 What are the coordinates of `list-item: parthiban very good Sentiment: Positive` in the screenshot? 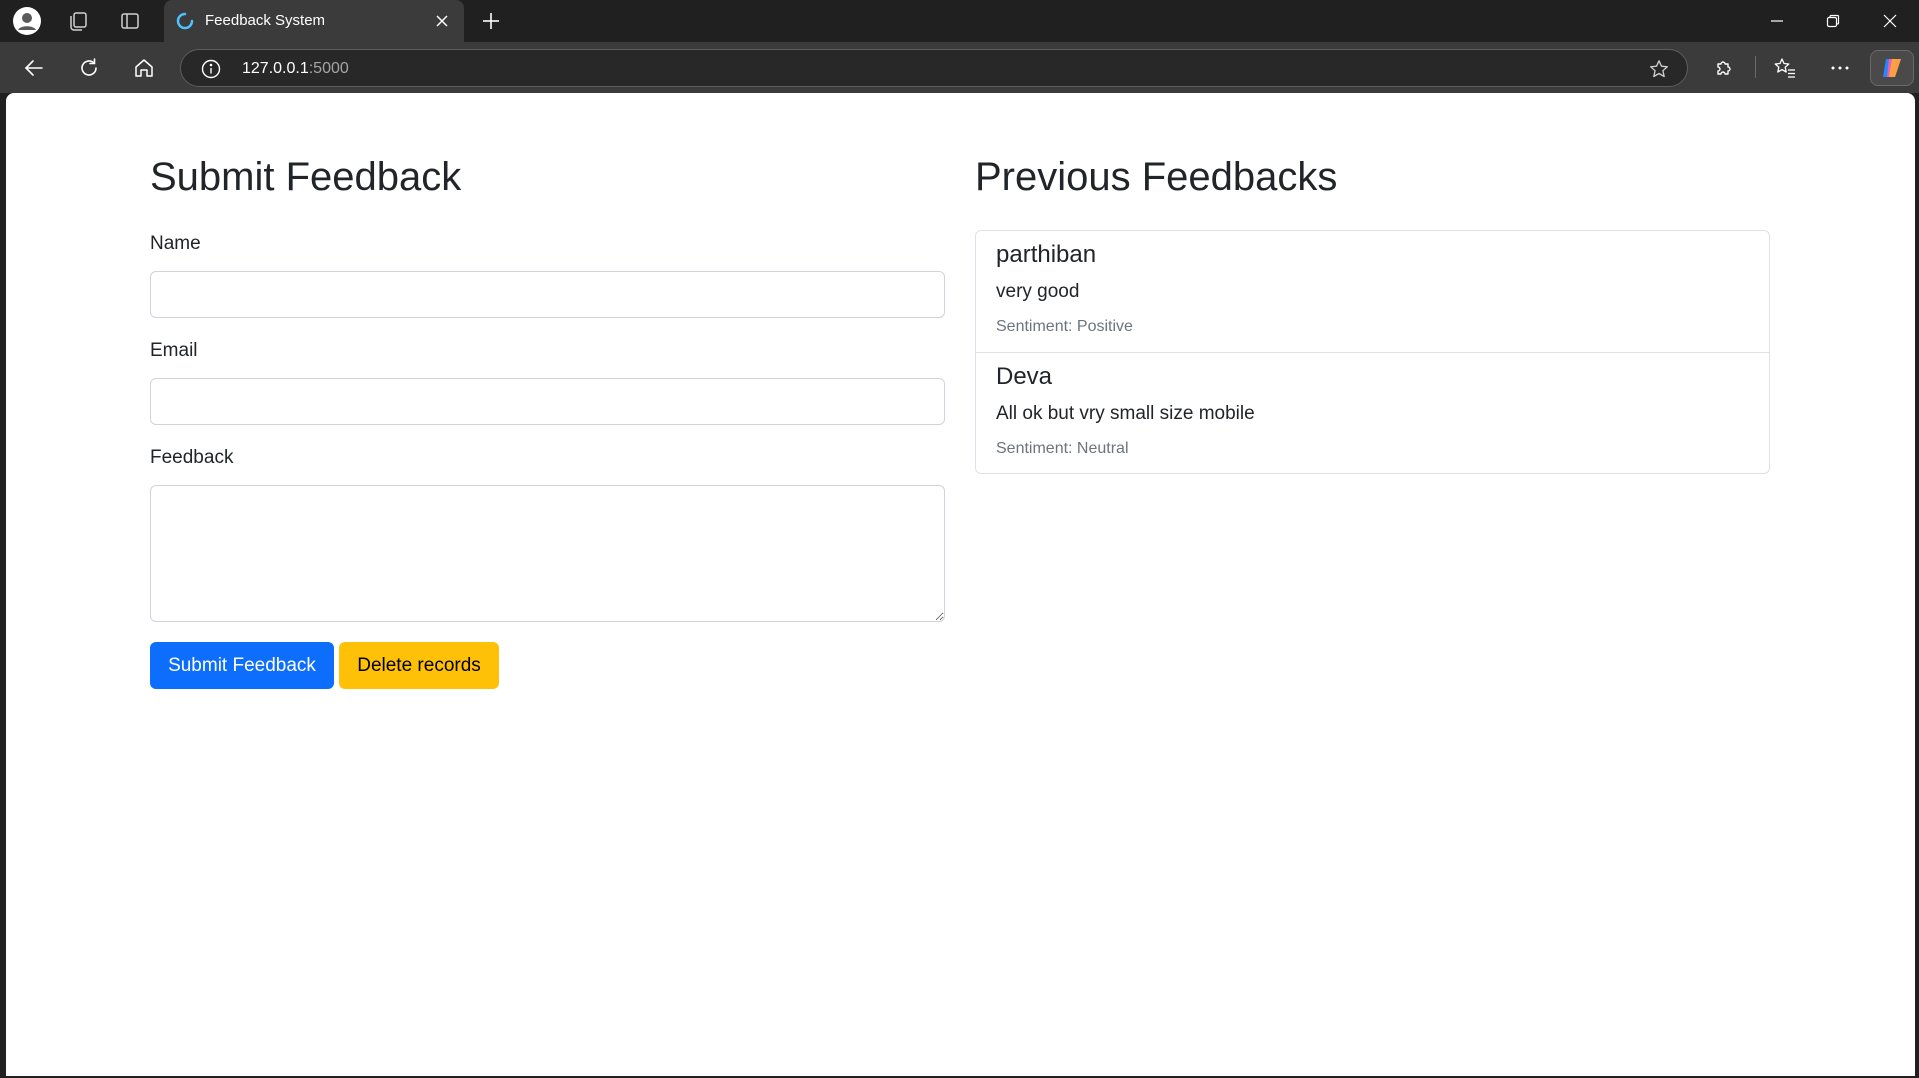 It's located at (1372, 291).